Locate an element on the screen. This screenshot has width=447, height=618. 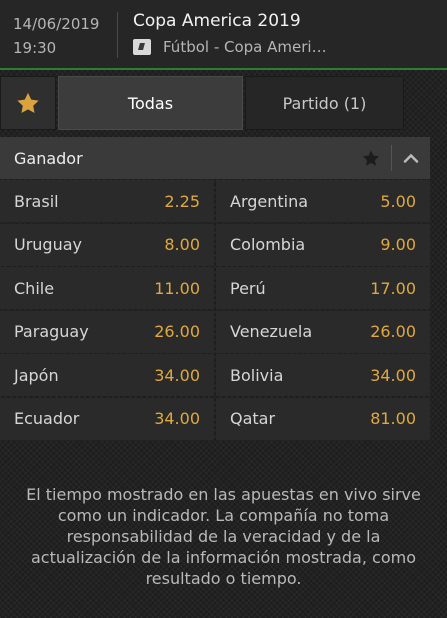
odds-row: Uruguay 8.00 Colombia 9.00 is located at coordinates (215, 245).